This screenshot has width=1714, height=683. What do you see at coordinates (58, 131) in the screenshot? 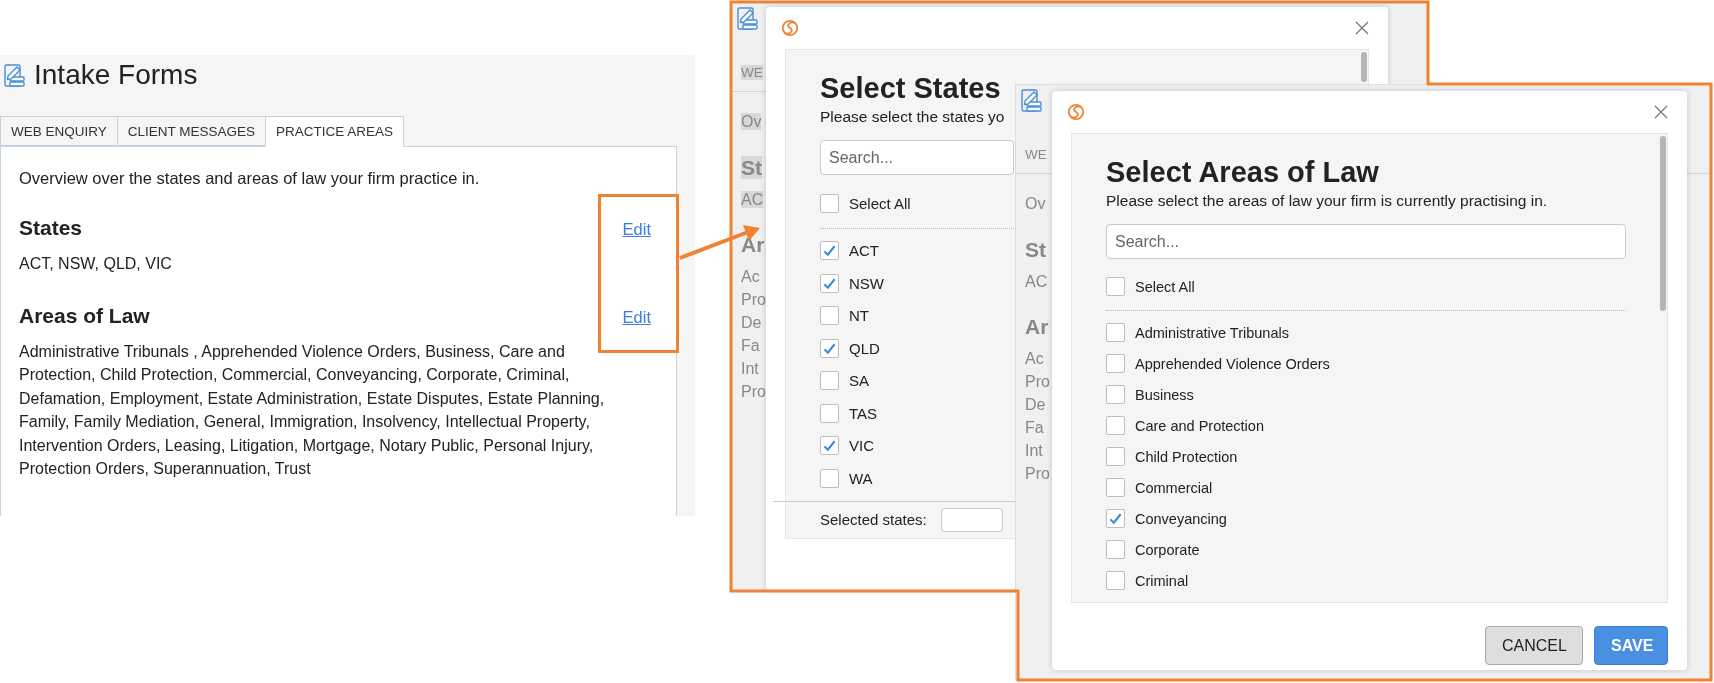
I see `tab: WEB ENQUIRY` at bounding box center [58, 131].